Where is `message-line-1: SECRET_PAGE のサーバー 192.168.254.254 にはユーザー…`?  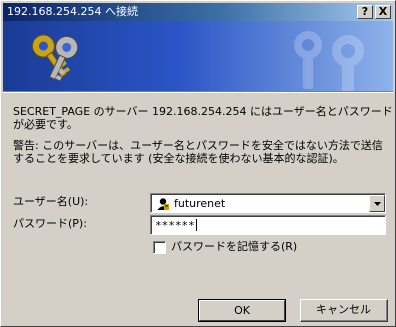
message-line-1: SECRET_PAGE のサーバー 192.168.254.254 にはユーザー… is located at coordinates (203, 111).